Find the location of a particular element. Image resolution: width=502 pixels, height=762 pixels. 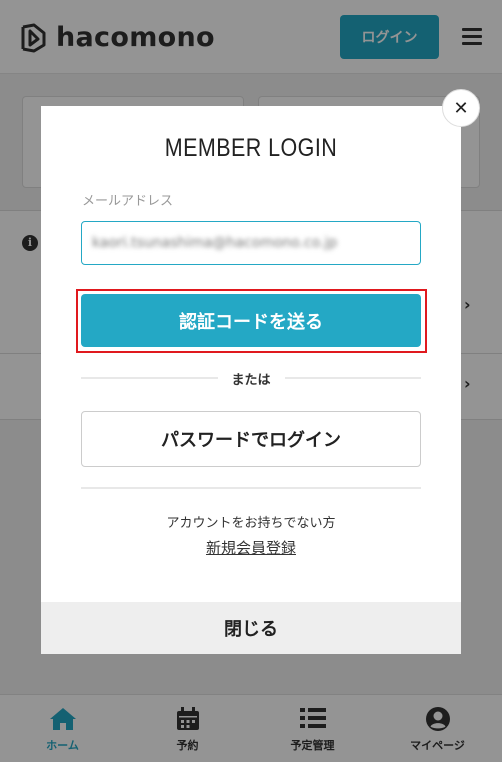

close-icon: ✕ is located at coordinates (461, 108).